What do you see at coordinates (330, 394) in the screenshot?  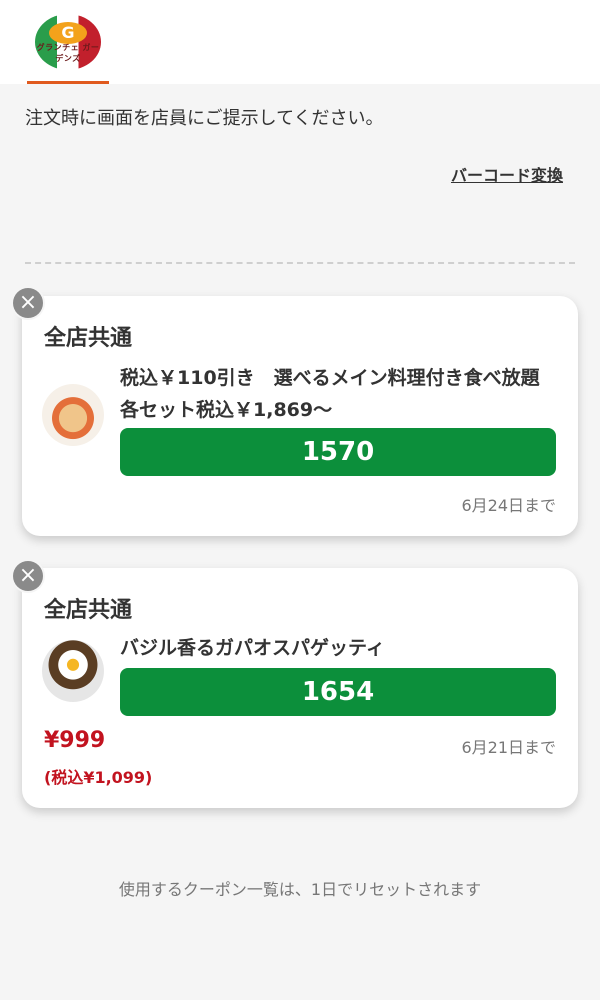 I see `coupon-title: 税込￥110引き 選べるメイン料理付き食べ放題各セット税込￥1,869〜` at bounding box center [330, 394].